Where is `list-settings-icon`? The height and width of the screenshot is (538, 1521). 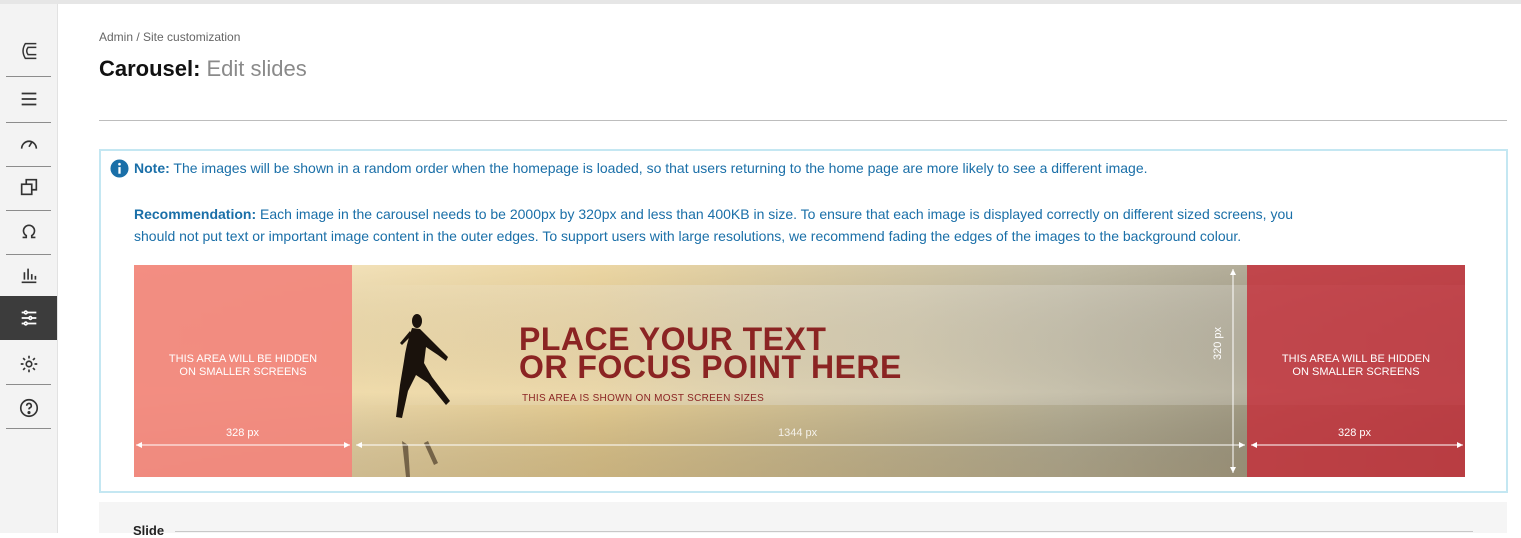
list-settings-icon is located at coordinates (28, 318).